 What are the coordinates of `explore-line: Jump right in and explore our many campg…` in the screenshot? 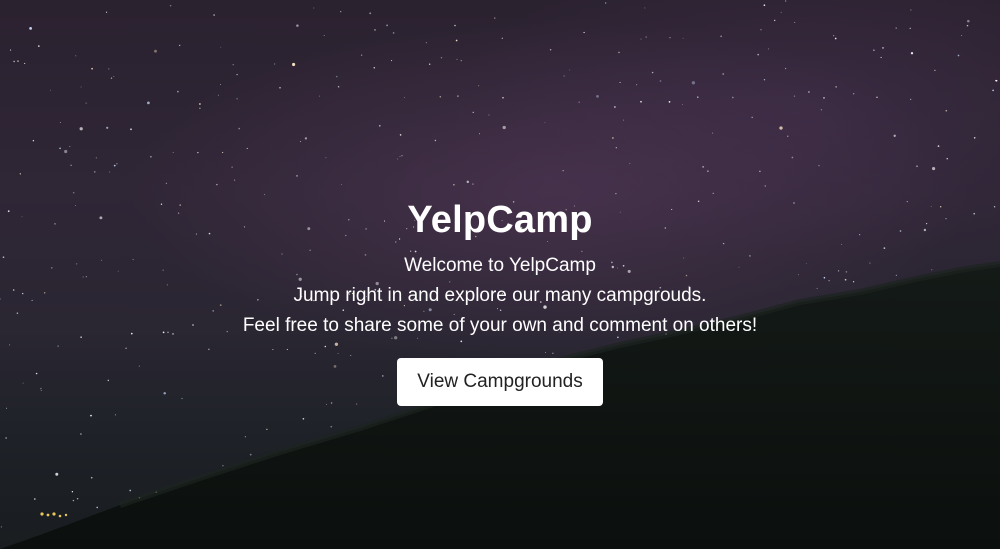 It's located at (500, 295).